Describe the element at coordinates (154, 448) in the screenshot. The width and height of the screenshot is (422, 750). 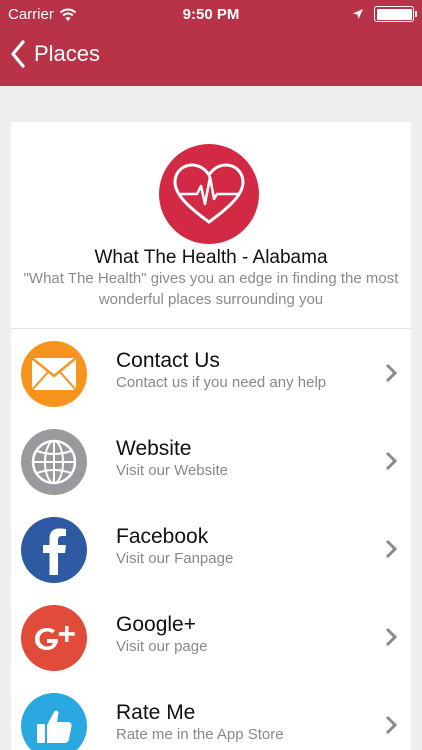
I see `list-item-title: Website` at that location.